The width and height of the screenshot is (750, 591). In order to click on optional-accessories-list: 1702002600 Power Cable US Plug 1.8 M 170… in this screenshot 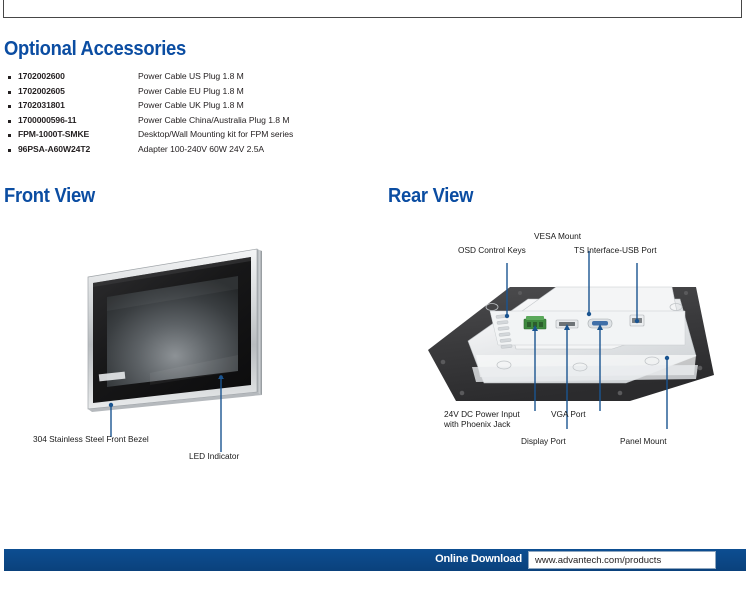, I will do `click(186, 114)`.